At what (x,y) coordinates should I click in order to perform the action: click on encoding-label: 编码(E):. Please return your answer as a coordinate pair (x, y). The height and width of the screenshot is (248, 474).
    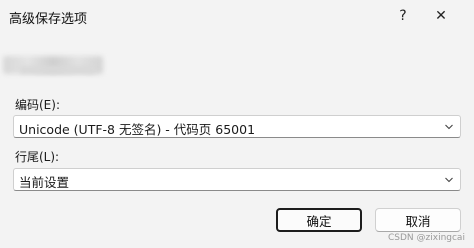
    Looking at the image, I should click on (37, 105).